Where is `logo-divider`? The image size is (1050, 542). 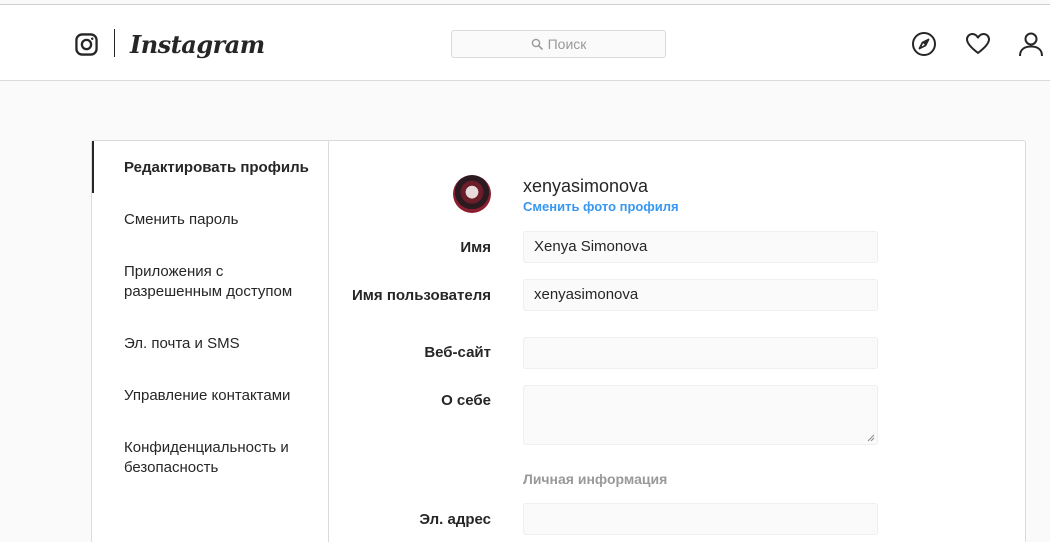 logo-divider is located at coordinates (114, 43).